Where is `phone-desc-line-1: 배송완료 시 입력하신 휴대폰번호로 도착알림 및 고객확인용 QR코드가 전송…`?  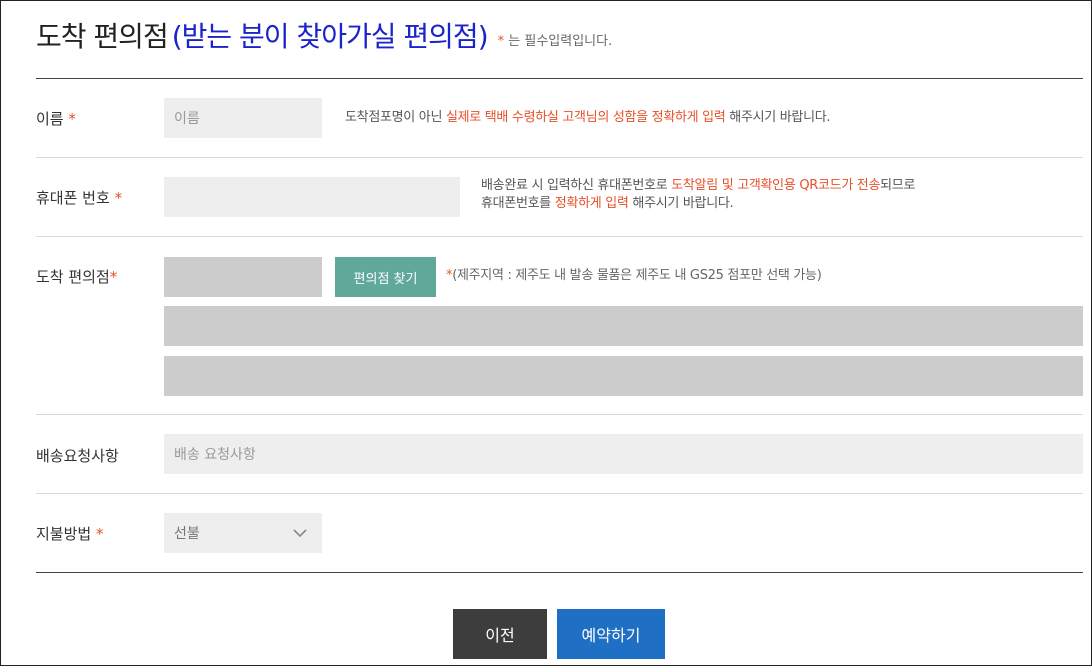 phone-desc-line-1: 배송완료 시 입력하신 휴대폰번호로 도착알림 및 고객확인용 QR코드가 전송… is located at coordinates (698, 186).